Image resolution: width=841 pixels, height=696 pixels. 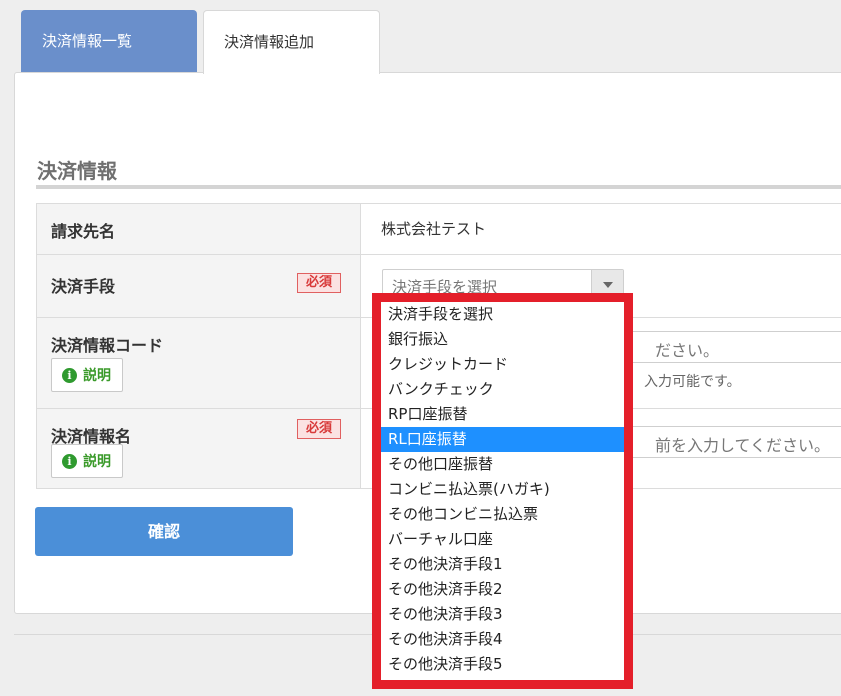 I want to click on dropdown-option: 銀行振込, so click(x=502, y=339).